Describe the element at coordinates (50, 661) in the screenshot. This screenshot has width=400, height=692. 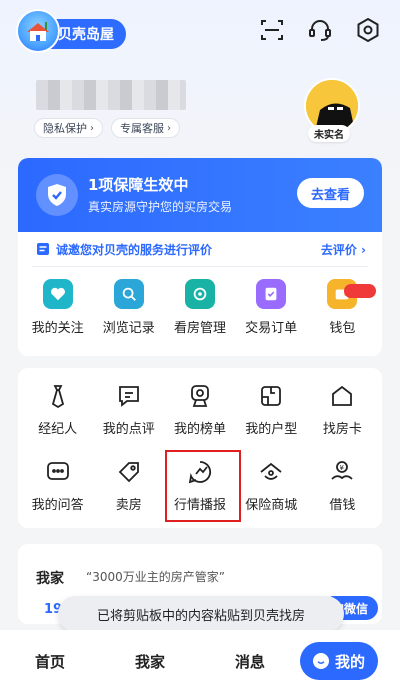
I see `tab-home: 首页` at that location.